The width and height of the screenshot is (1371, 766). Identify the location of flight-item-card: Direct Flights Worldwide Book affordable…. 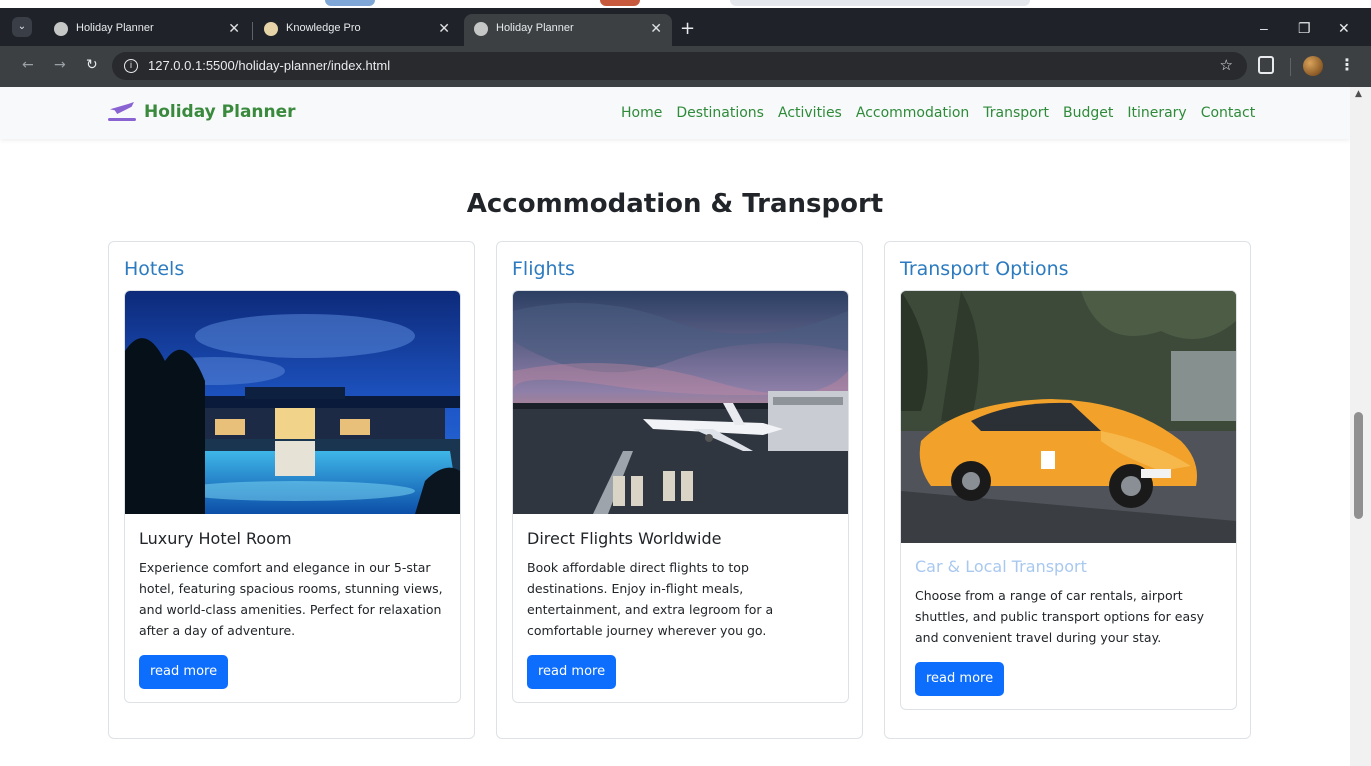
(680, 496).